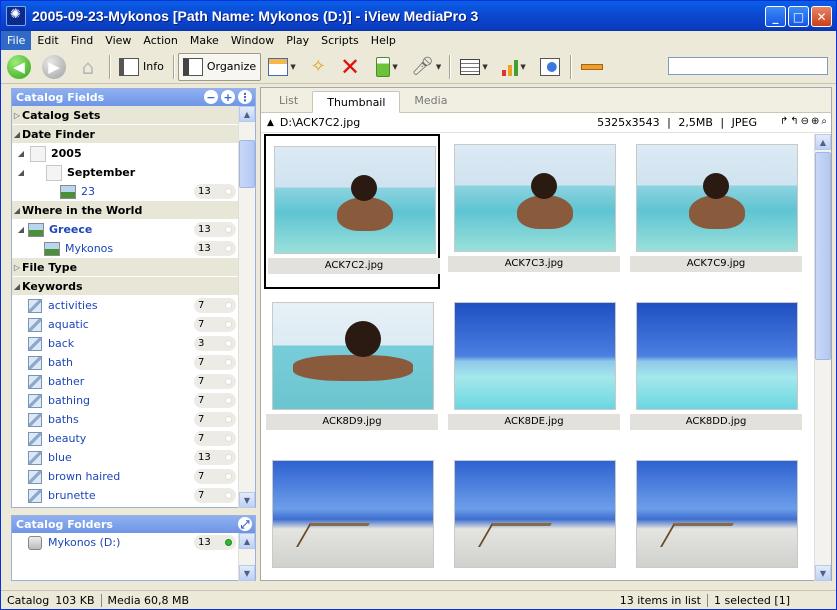  I want to click on menu-make: Make, so click(204, 40).